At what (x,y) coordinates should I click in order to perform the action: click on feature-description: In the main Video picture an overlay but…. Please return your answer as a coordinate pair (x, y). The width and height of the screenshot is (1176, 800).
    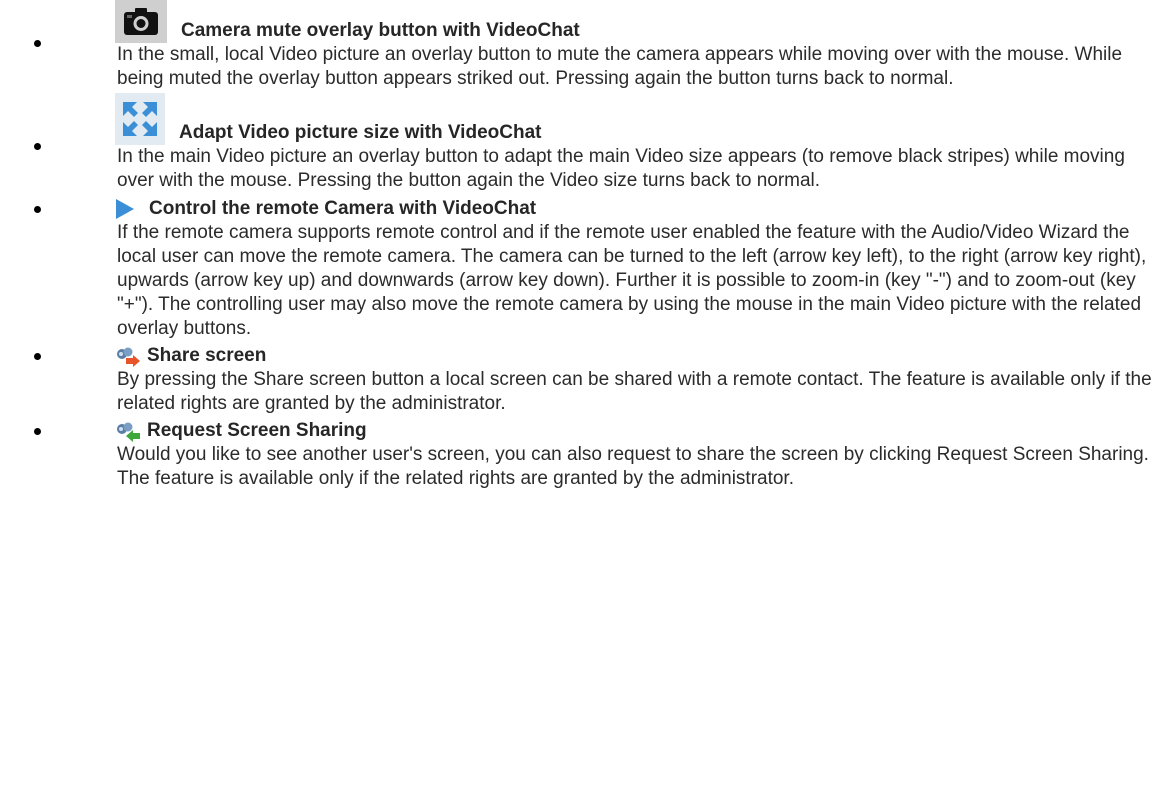
    Looking at the image, I should click on (621, 168).